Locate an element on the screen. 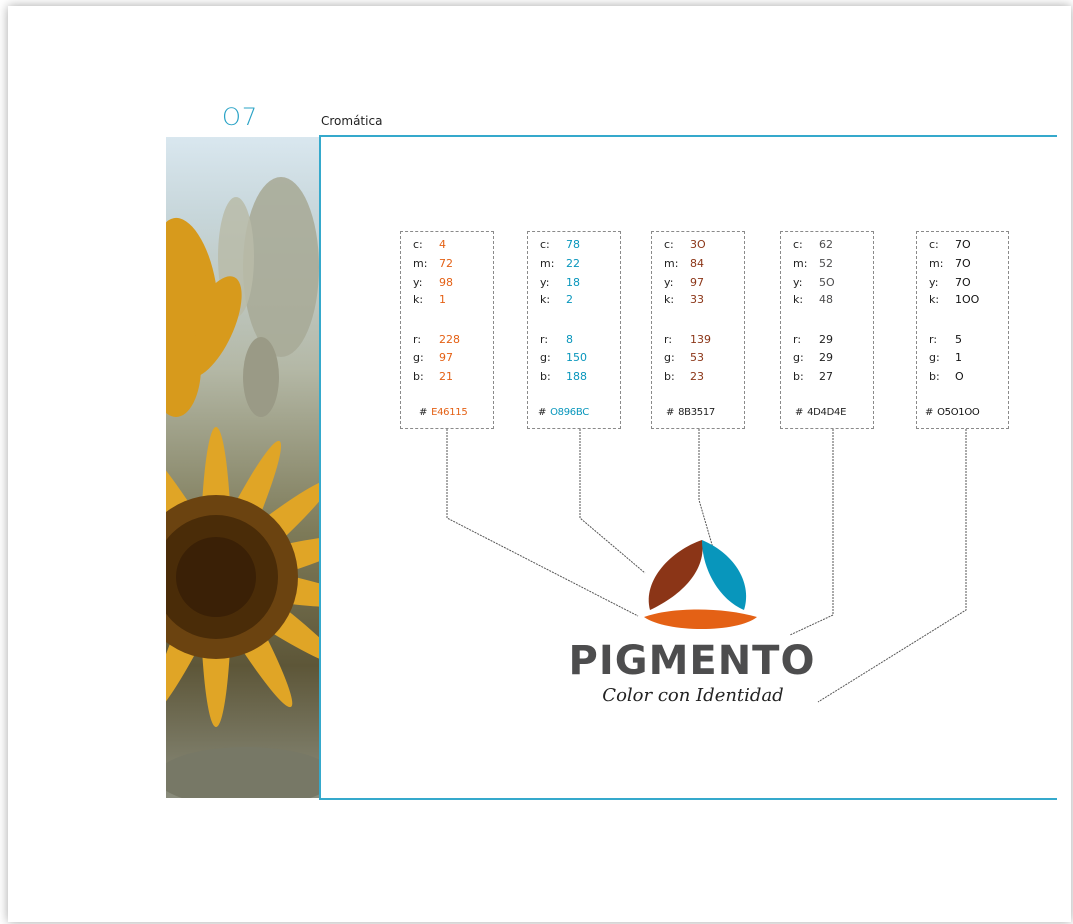 This screenshot has height=924, width=1073. logo-tagline: Color con Identidad is located at coordinates (693, 695).